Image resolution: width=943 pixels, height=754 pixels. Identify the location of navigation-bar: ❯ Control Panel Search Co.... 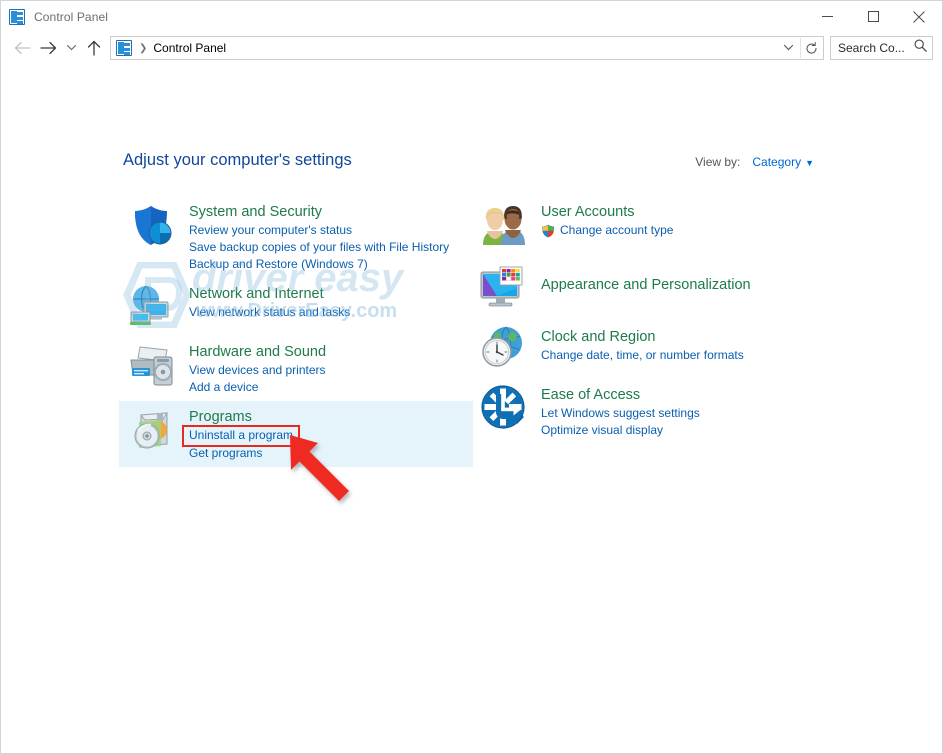
(471, 48).